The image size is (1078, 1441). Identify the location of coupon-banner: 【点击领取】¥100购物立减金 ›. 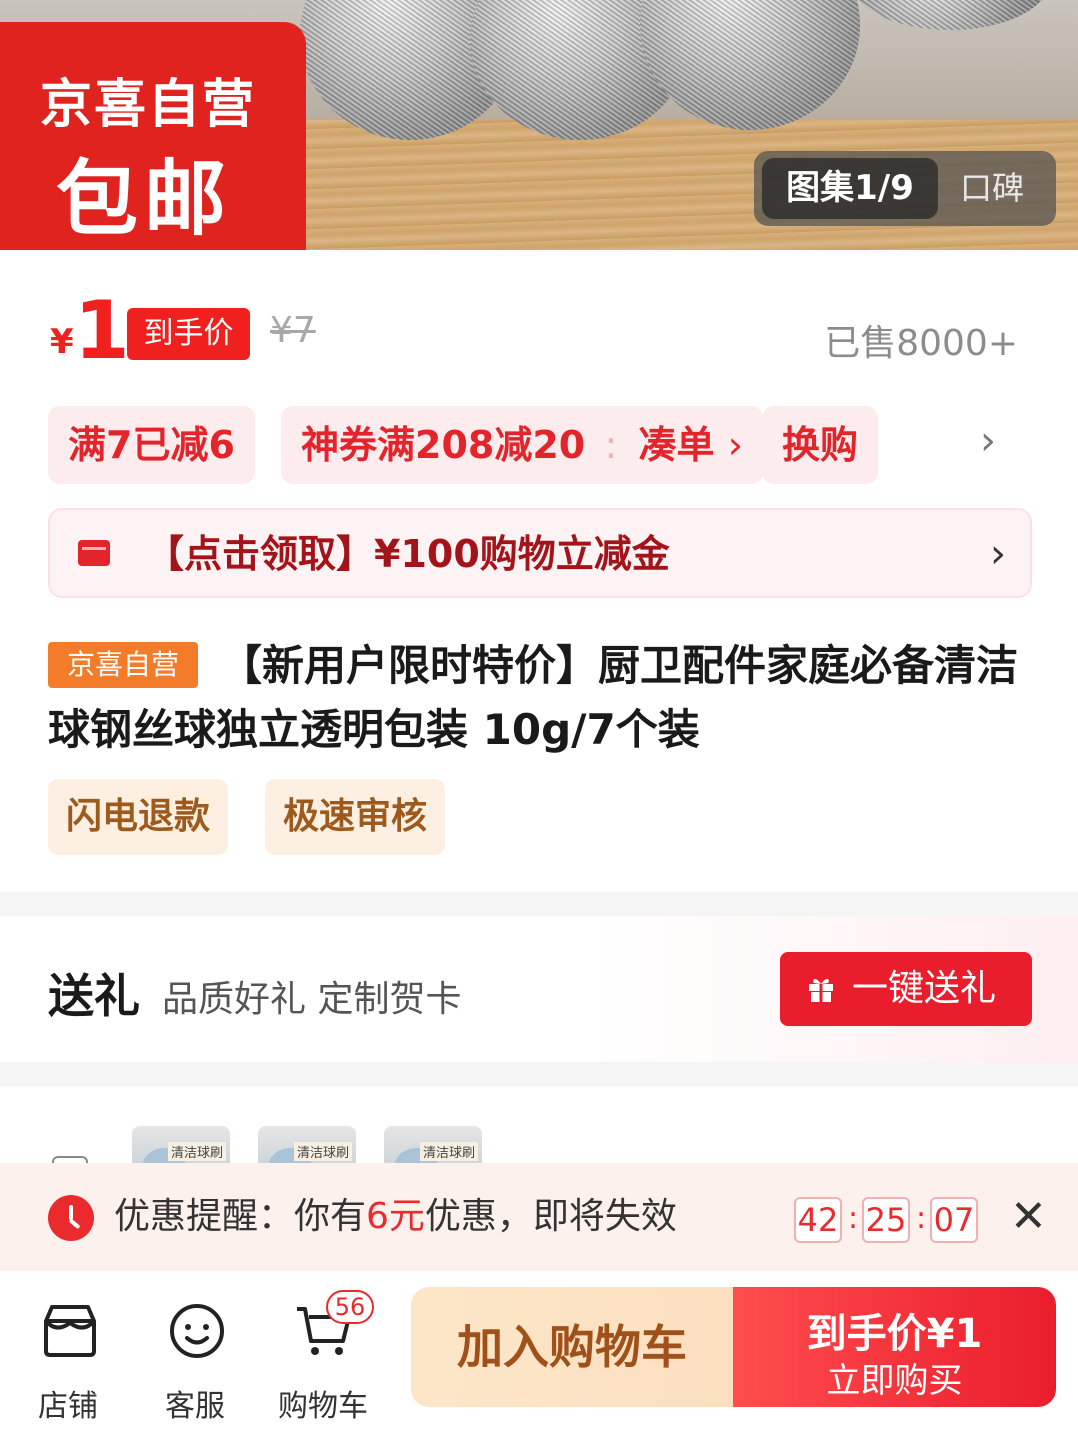
(540, 553).